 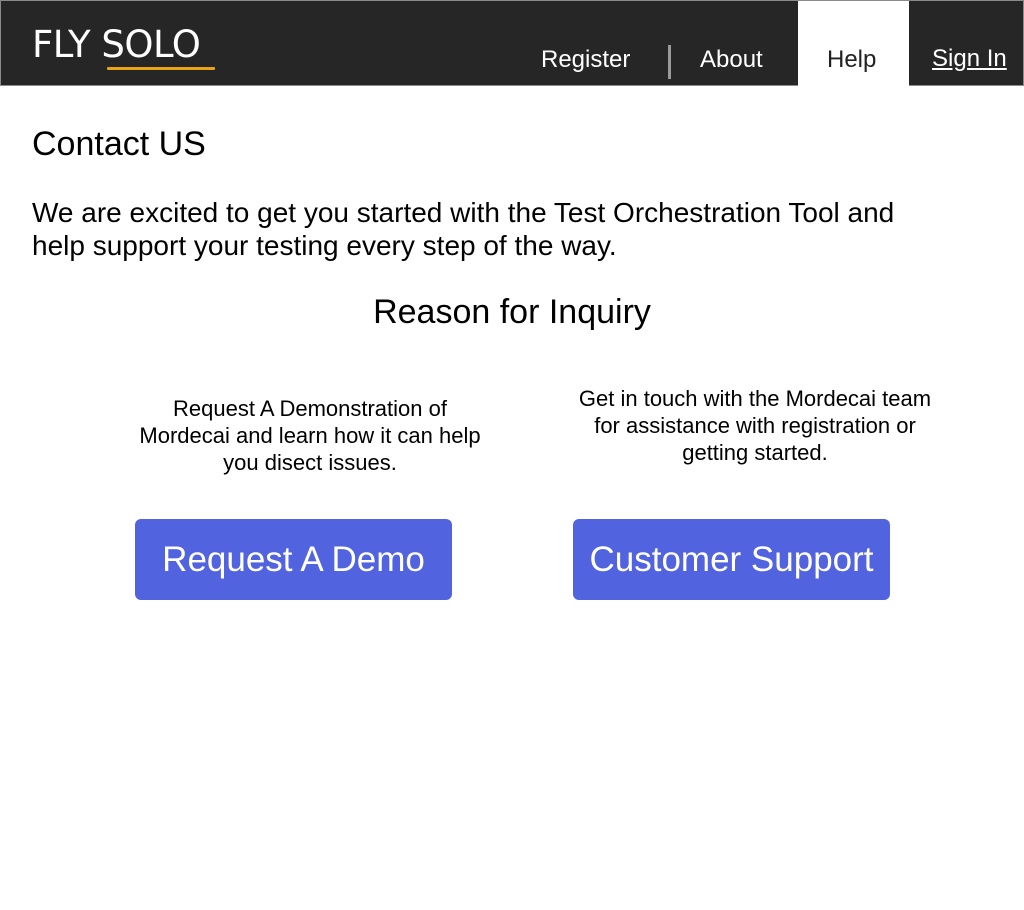 What do you see at coordinates (512, 43) in the screenshot?
I see `top-navbar: FLY SOLO Register About Help Sign In` at bounding box center [512, 43].